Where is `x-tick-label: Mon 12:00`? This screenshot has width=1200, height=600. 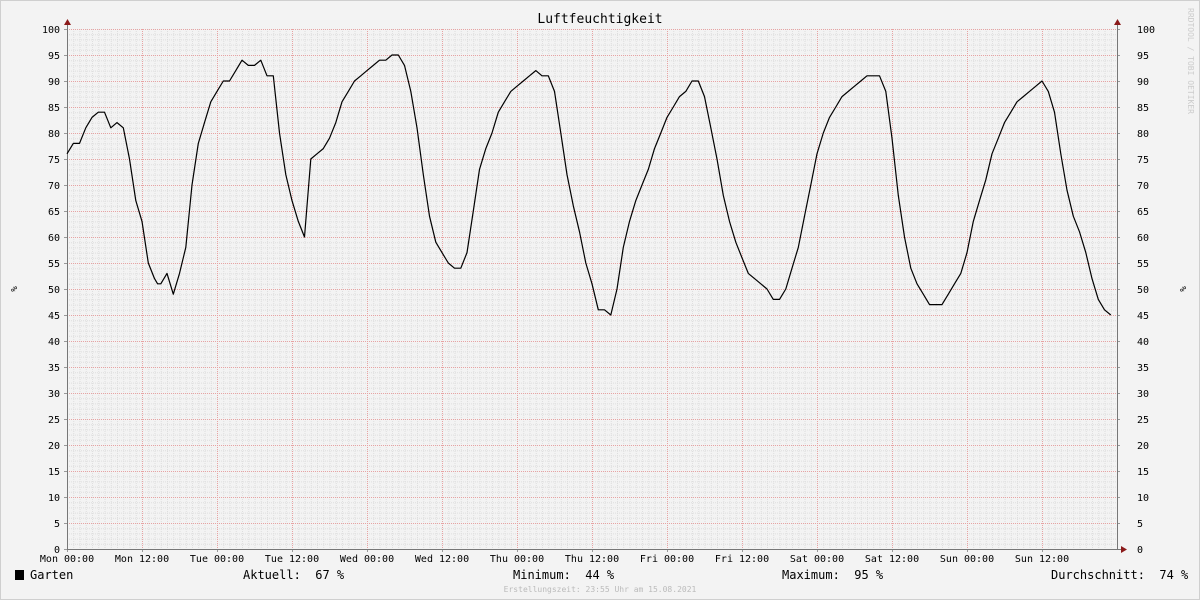
x-tick-label: Mon 12:00 is located at coordinates (142, 559).